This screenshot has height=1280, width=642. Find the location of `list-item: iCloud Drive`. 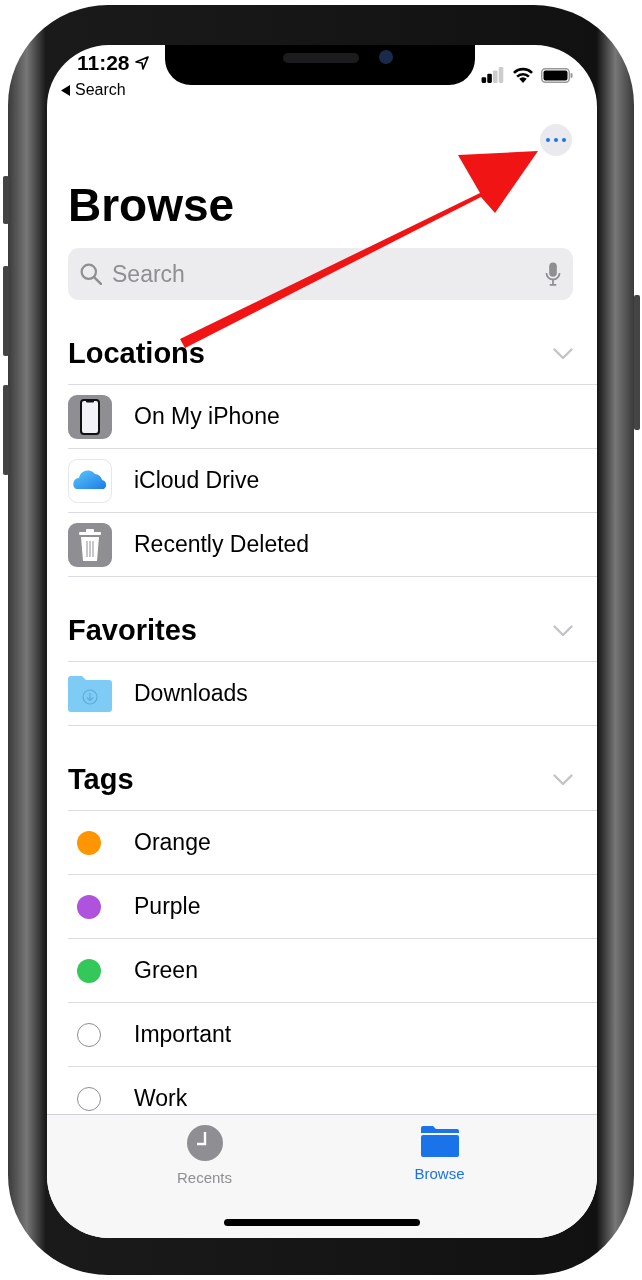

list-item: iCloud Drive is located at coordinates (197, 480).